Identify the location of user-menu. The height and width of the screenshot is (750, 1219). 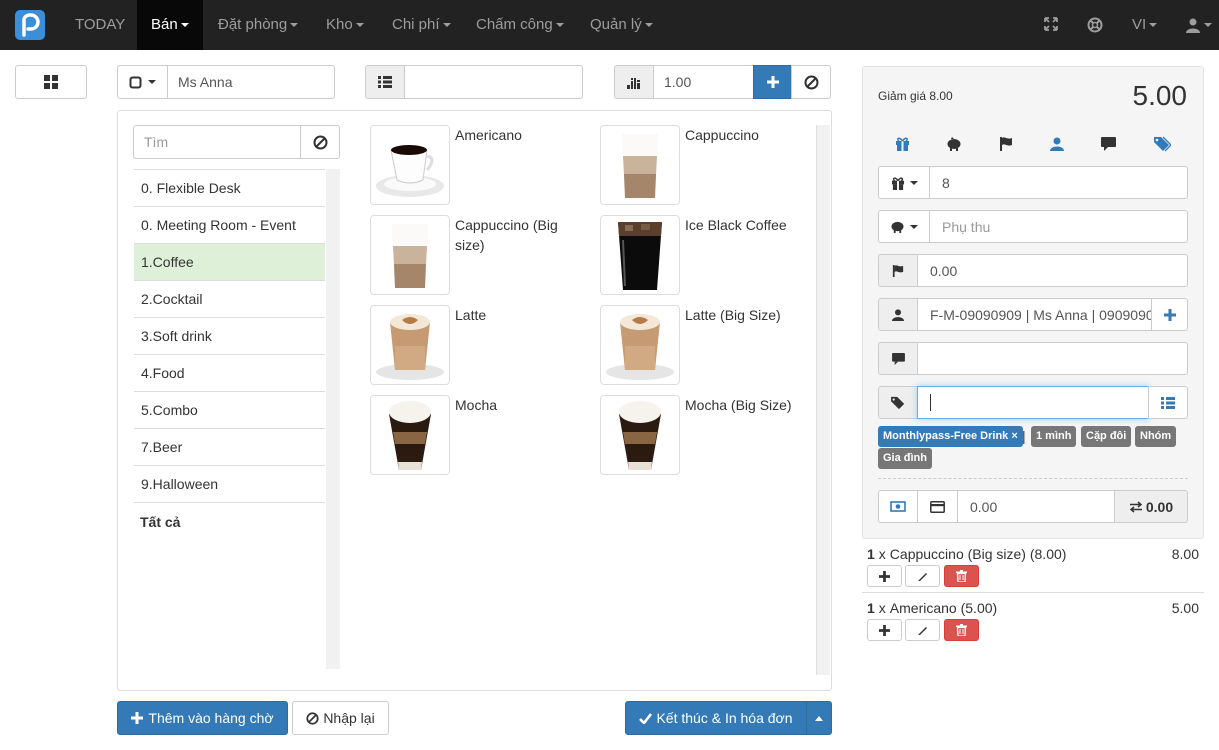
(1198, 25).